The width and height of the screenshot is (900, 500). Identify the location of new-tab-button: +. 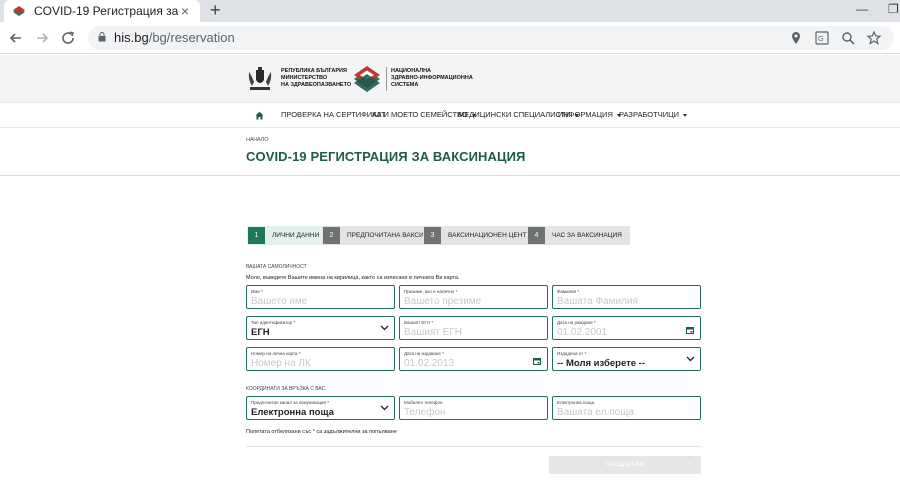
(215, 10).